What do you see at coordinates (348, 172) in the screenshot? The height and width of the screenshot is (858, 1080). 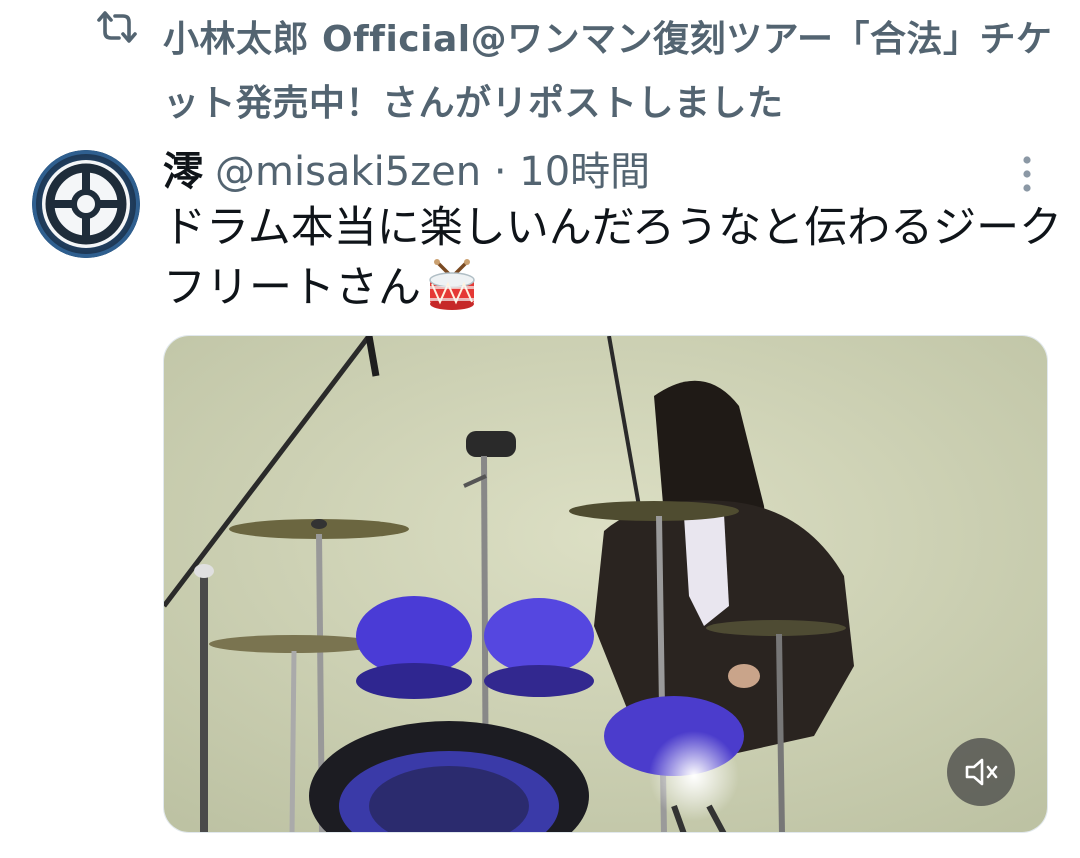 I see `handle: @misaki5zen` at bounding box center [348, 172].